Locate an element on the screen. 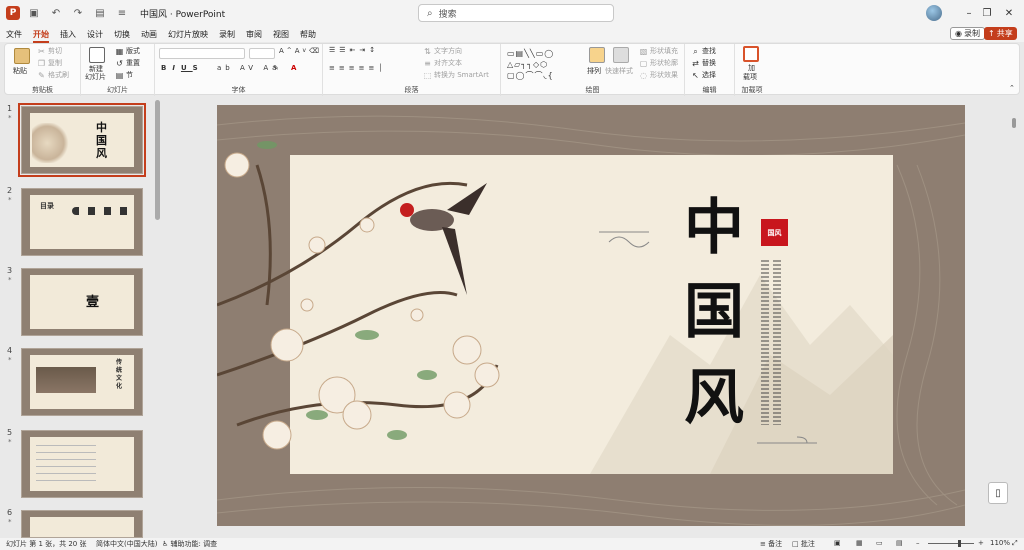 This screenshot has height=550, width=1024. zoom-in-button: + is located at coordinates (981, 543).